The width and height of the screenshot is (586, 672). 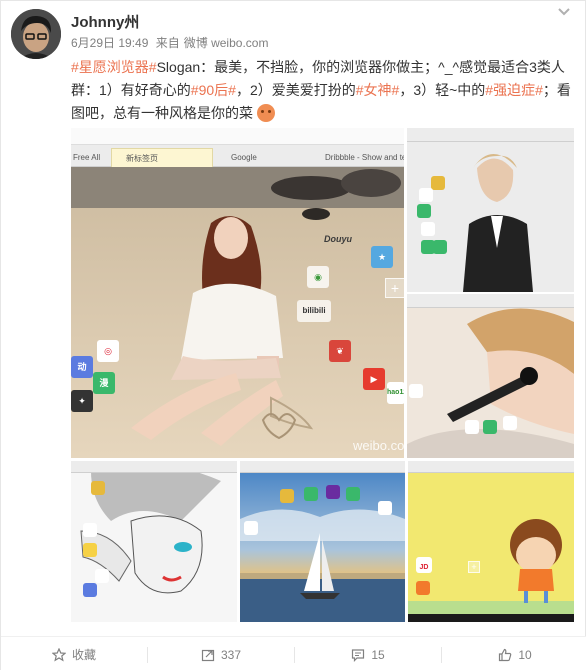 What do you see at coordinates (213, 90) in the screenshot?
I see `hashtag-link: #90后#` at bounding box center [213, 90].